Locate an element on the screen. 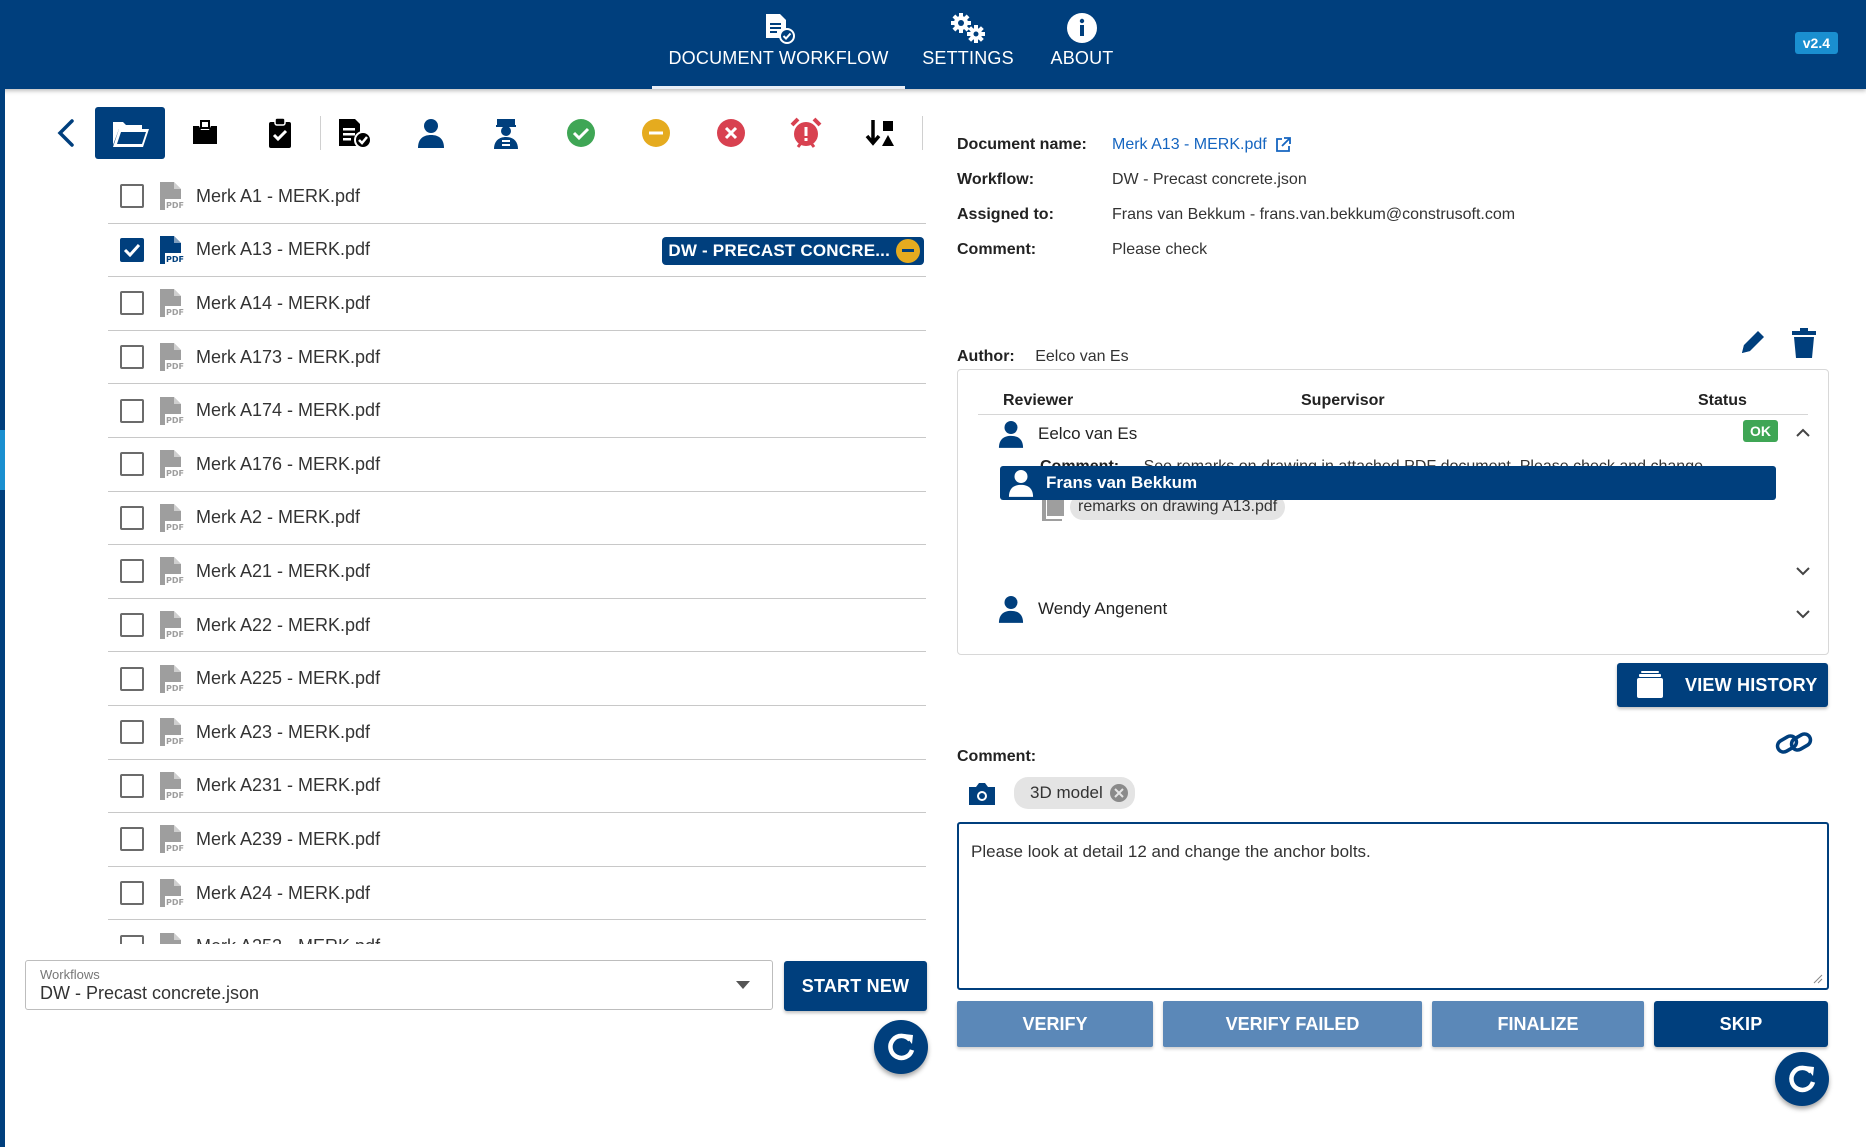 This screenshot has width=1866, height=1147. history-box-icon is located at coordinates (1650, 684).